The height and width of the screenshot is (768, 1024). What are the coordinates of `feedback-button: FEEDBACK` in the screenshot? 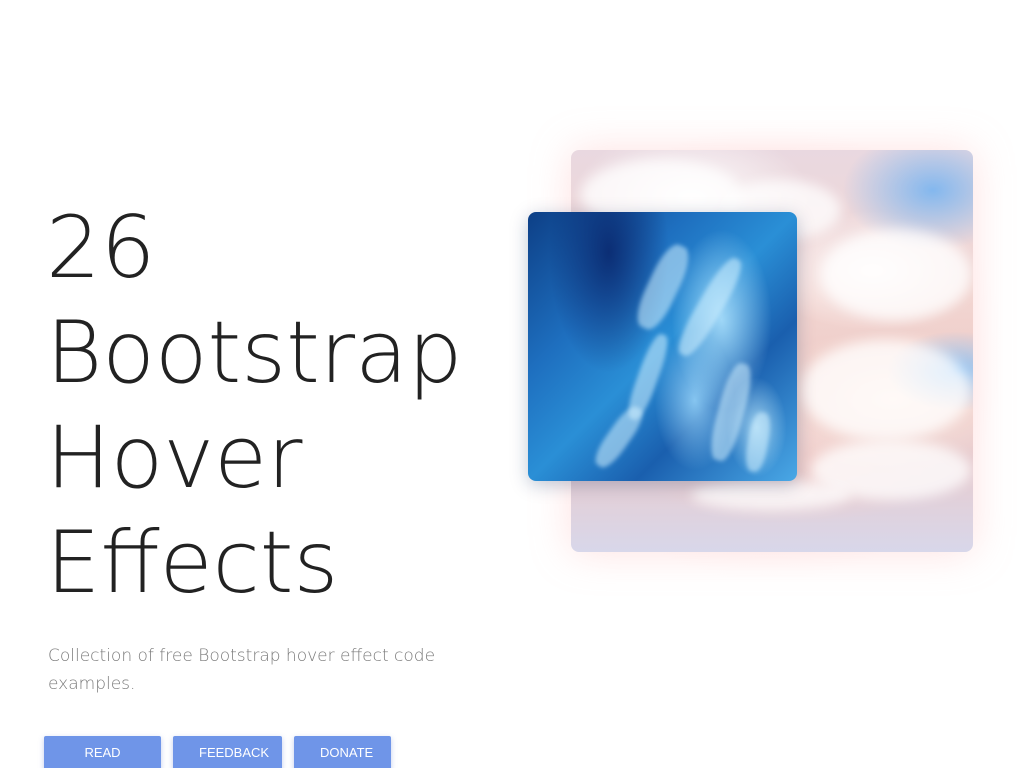 It's located at (227, 752).